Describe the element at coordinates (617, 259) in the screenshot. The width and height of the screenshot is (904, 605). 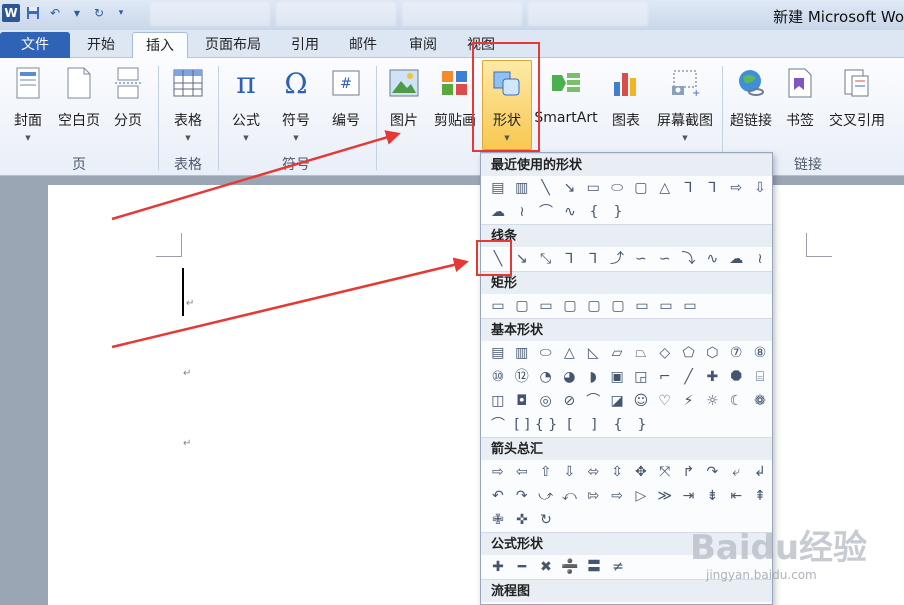
I see `shape-item: ⤴` at that location.